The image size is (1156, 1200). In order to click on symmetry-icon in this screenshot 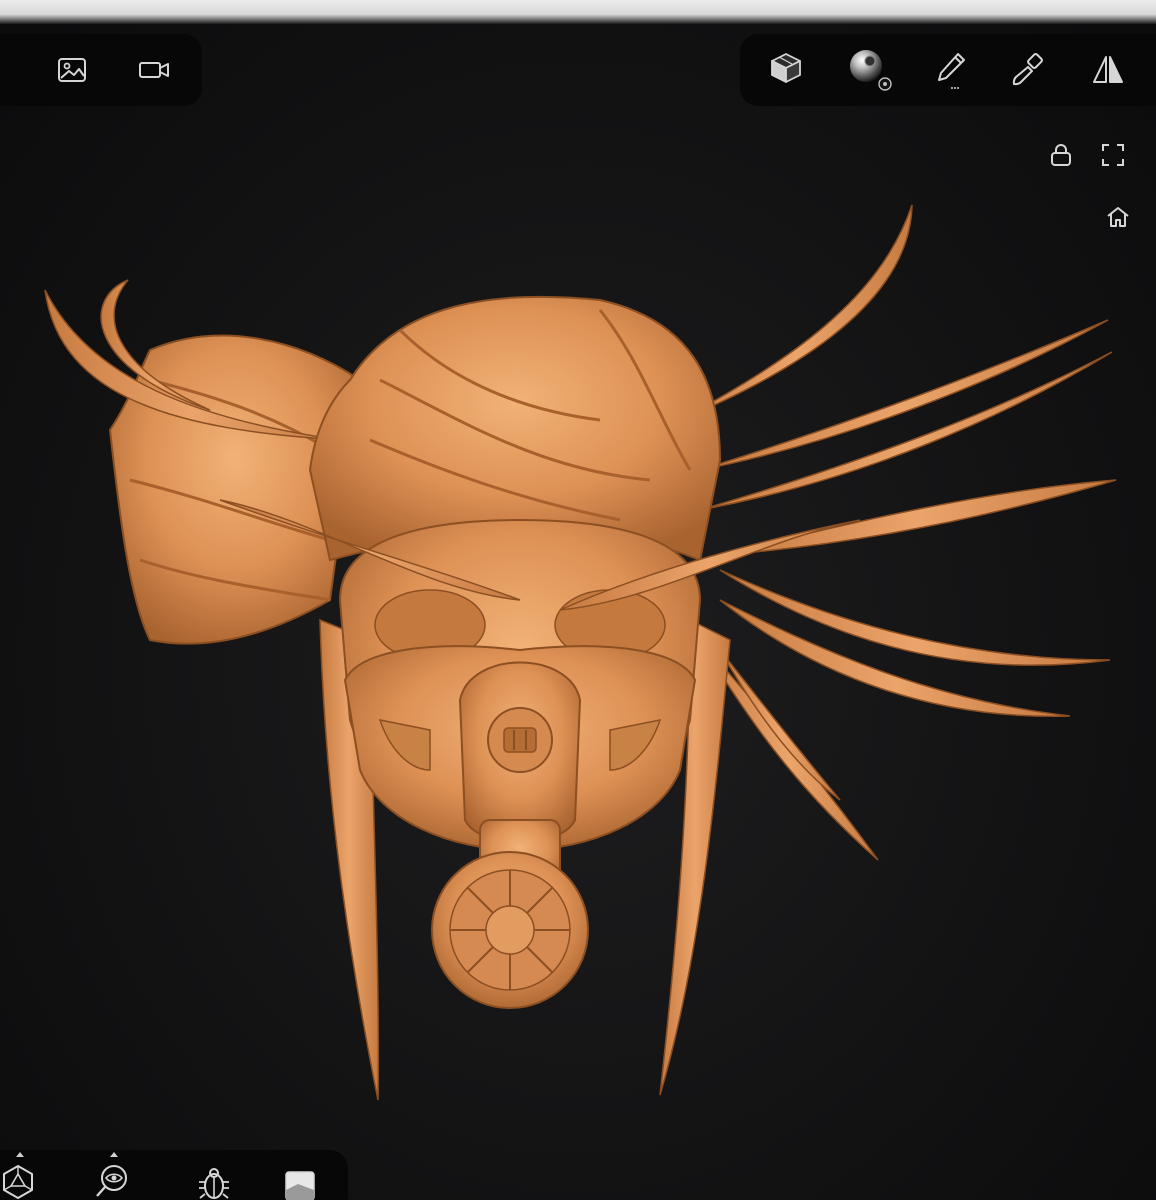, I will do `click(1108, 70)`.